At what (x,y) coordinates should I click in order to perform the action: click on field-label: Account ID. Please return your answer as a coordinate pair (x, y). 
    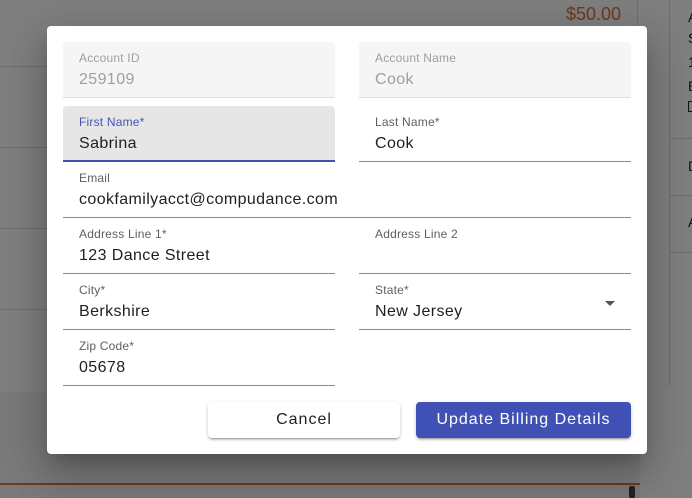
    Looking at the image, I should click on (109, 58).